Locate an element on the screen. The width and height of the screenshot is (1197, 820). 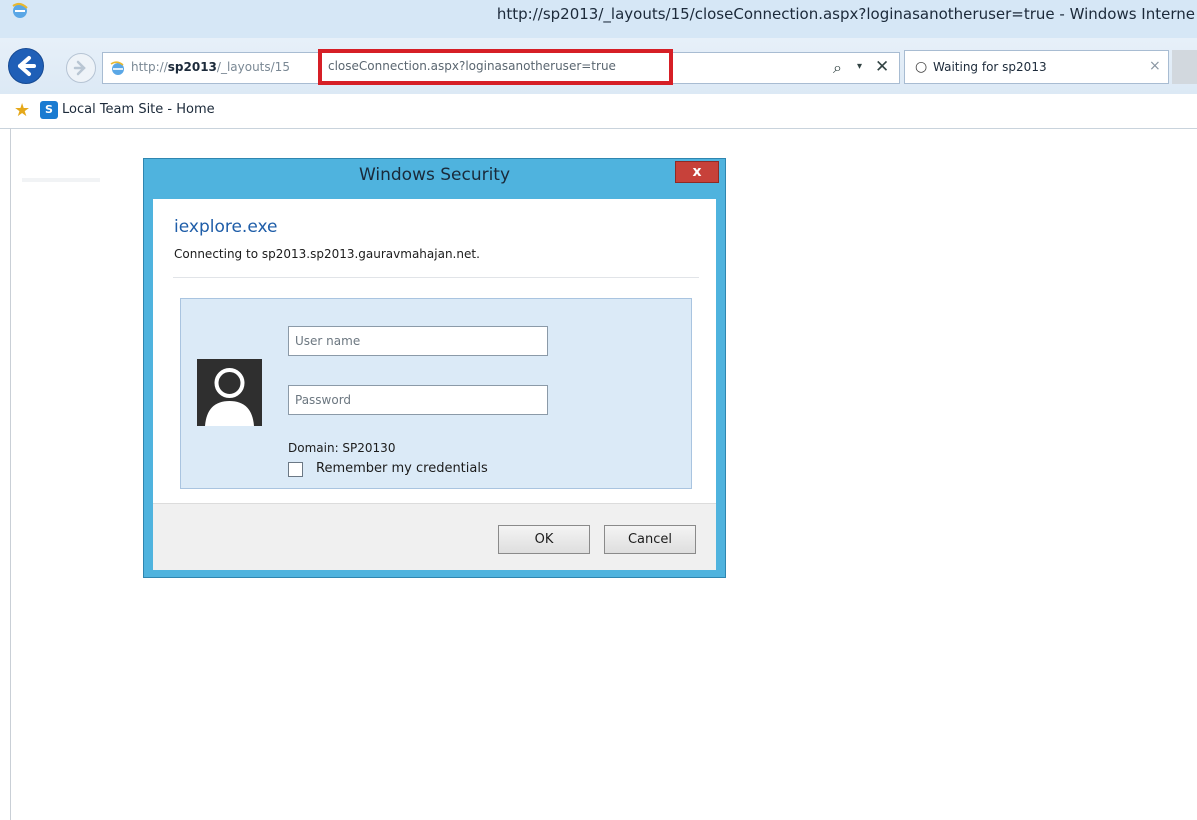
forward-arrow-icon is located at coordinates (79, 68).